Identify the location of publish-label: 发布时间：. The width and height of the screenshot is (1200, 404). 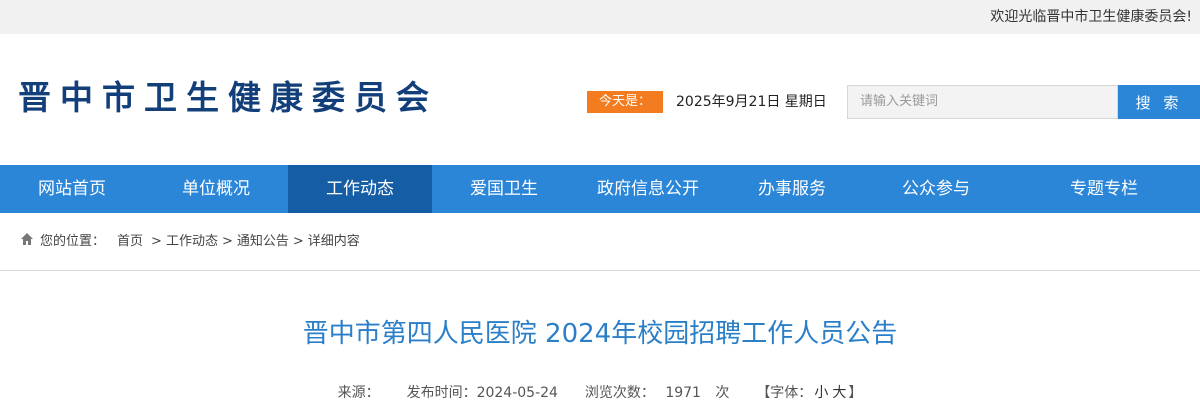
(441, 393).